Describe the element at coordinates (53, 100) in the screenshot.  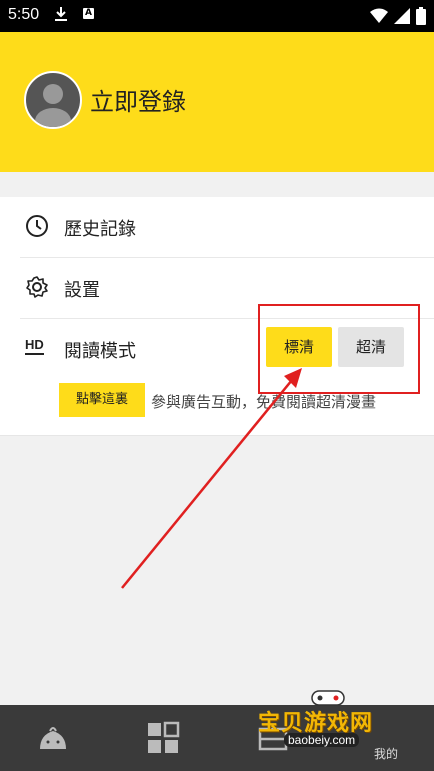
I see `avatar-icon` at that location.